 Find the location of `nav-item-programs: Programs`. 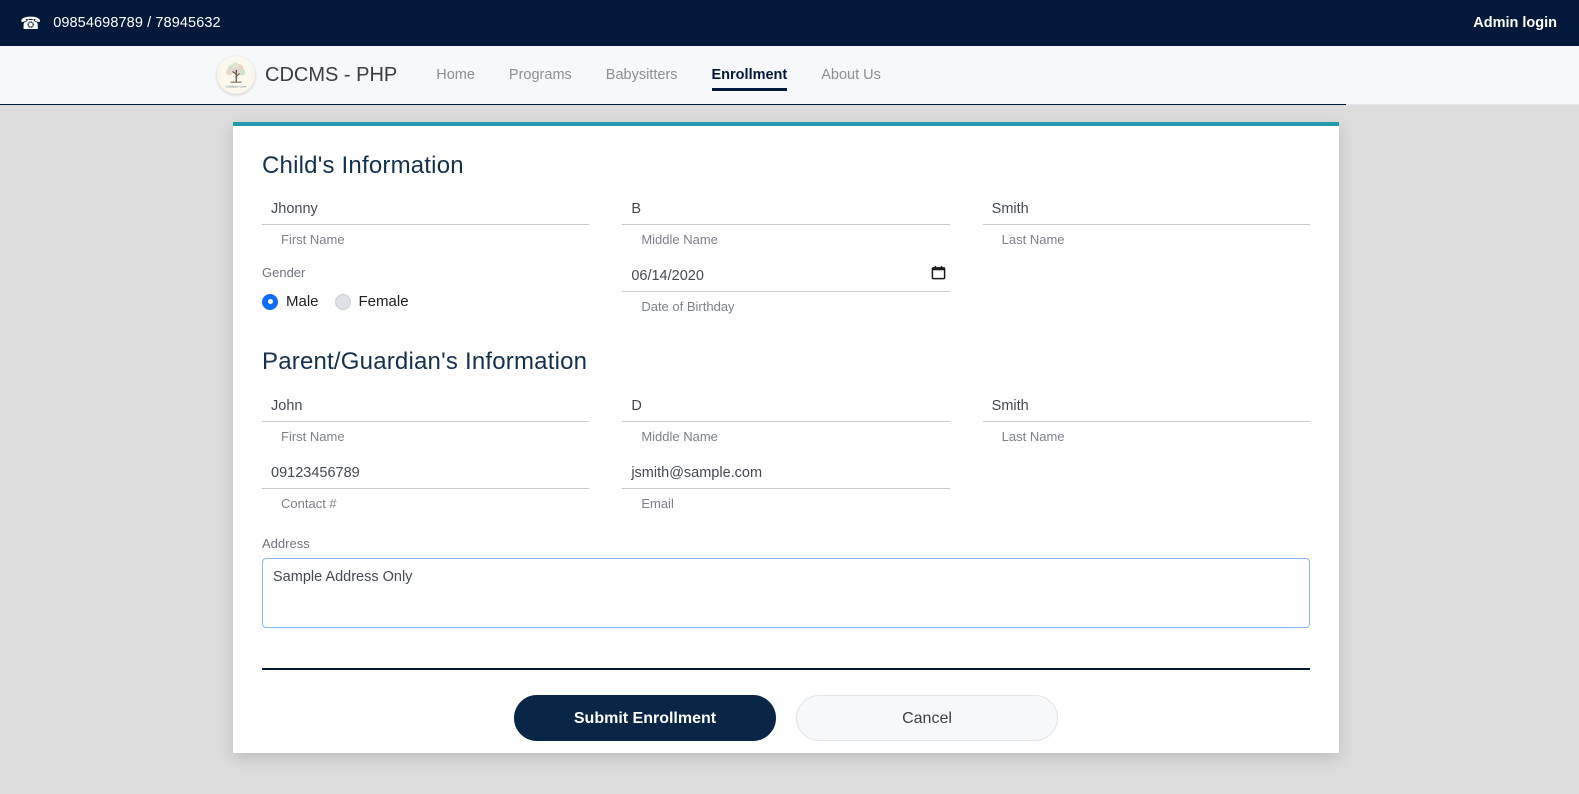

nav-item-programs: Programs is located at coordinates (540, 75).